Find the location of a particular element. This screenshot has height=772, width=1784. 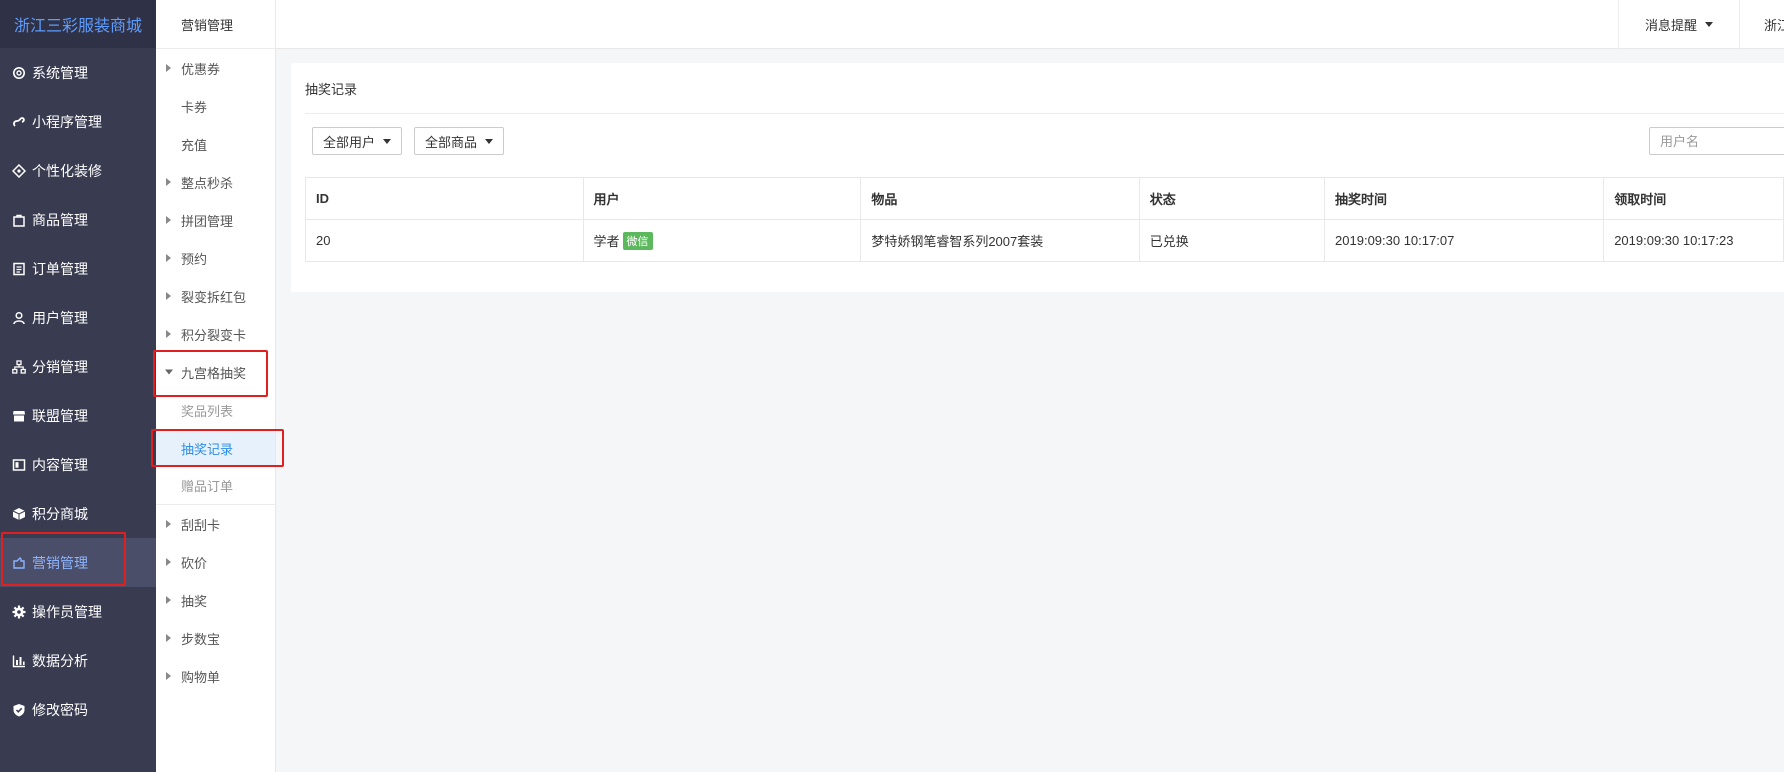

top-bar: 消息提醒 浙江 is located at coordinates (1030, 24).